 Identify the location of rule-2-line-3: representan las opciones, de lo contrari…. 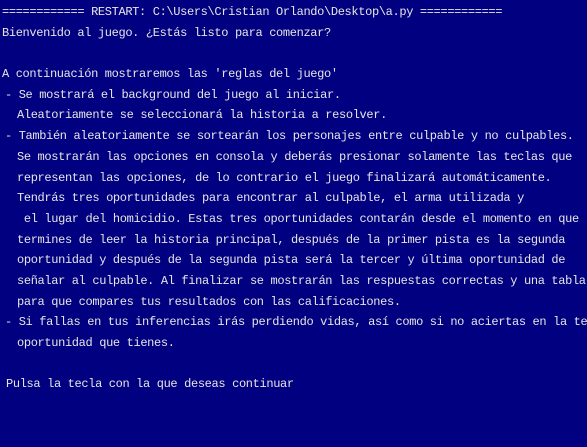
(284, 177).